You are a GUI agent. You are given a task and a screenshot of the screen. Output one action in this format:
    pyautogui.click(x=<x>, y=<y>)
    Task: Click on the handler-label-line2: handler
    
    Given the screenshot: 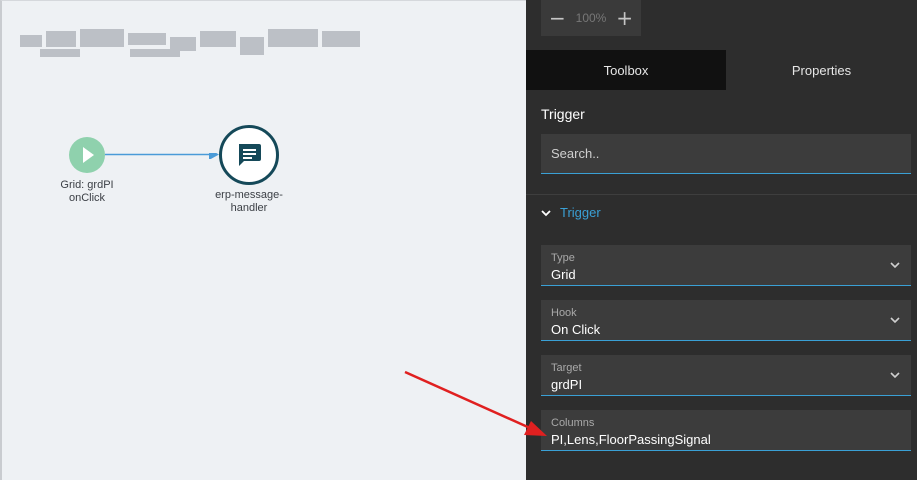 What is the action you would take?
    pyautogui.click(x=249, y=208)
    